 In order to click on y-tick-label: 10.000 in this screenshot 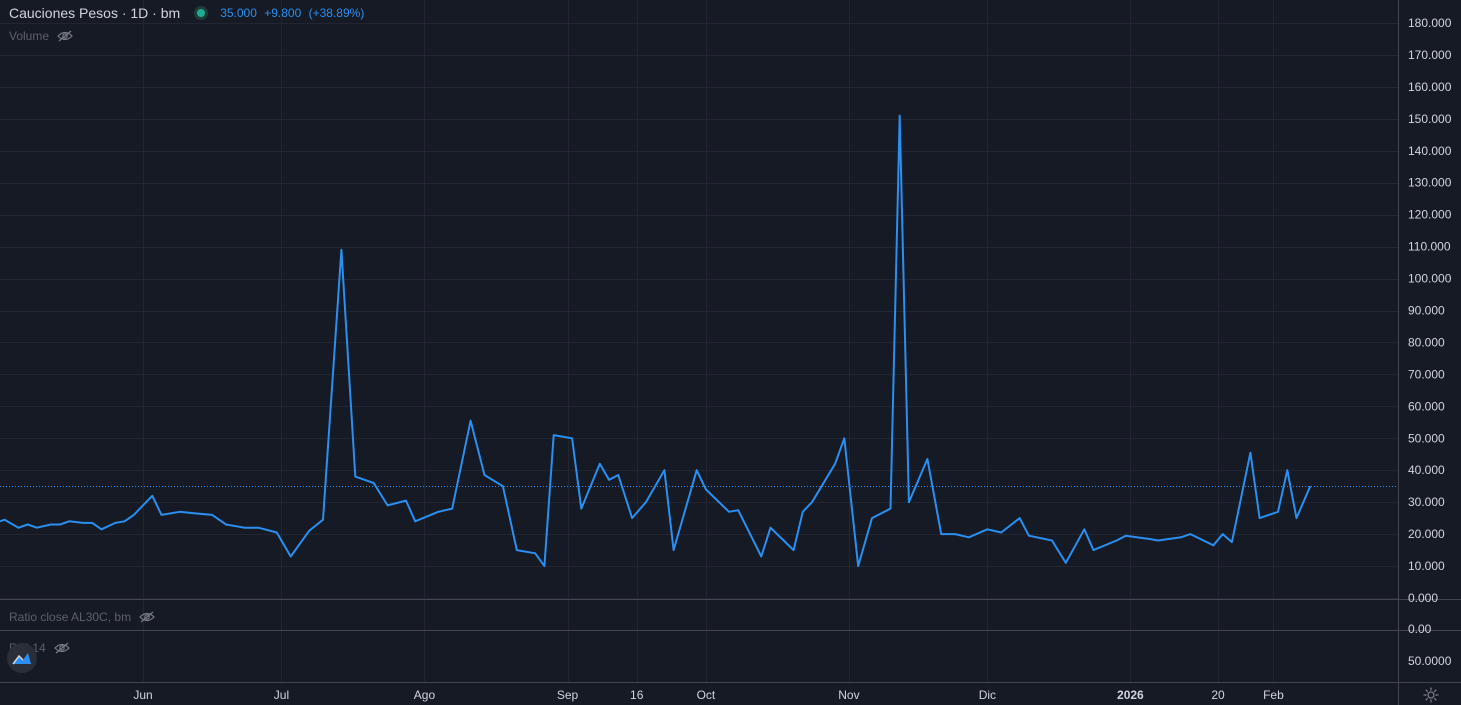, I will do `click(1426, 566)`.